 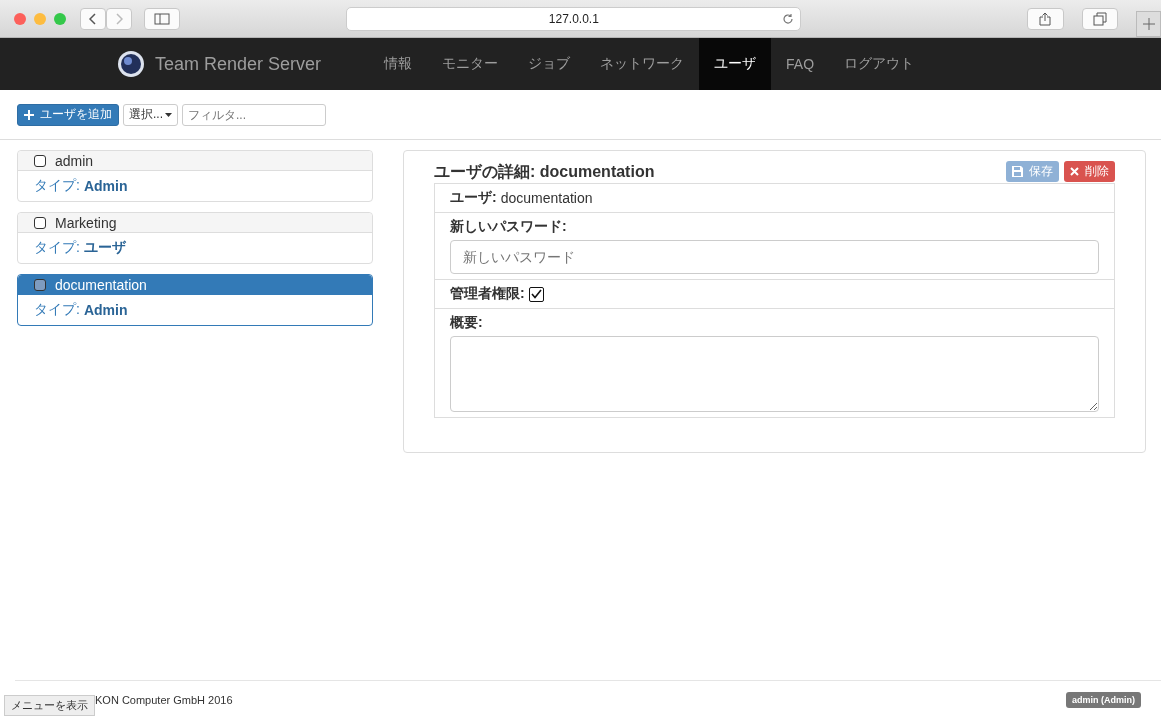 I want to click on user-name: documentation, so click(x=101, y=284).